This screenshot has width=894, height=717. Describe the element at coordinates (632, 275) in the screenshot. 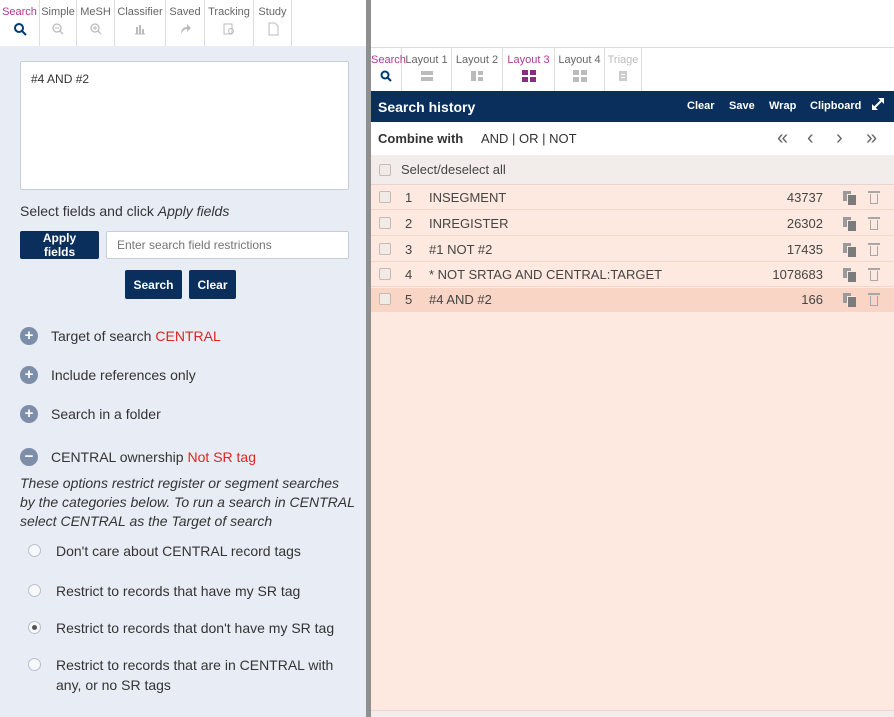

I see `history-row: 4 * NOT SRTAG AND CENTRAL:TARGET 1078683` at that location.